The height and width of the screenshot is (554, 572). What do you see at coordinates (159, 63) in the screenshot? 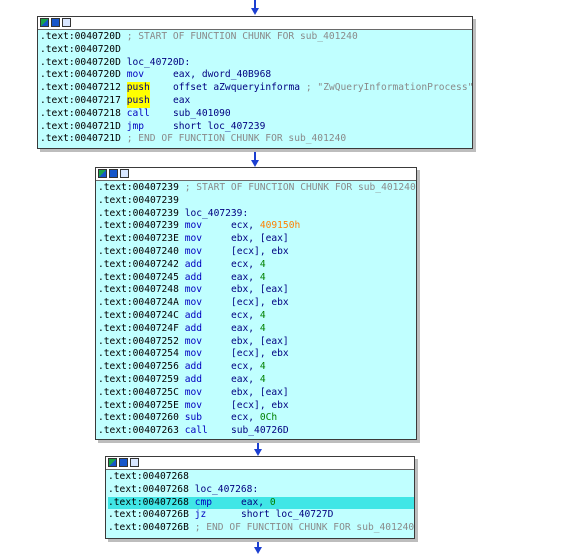
I see `code-label: loc_40720D:` at bounding box center [159, 63].